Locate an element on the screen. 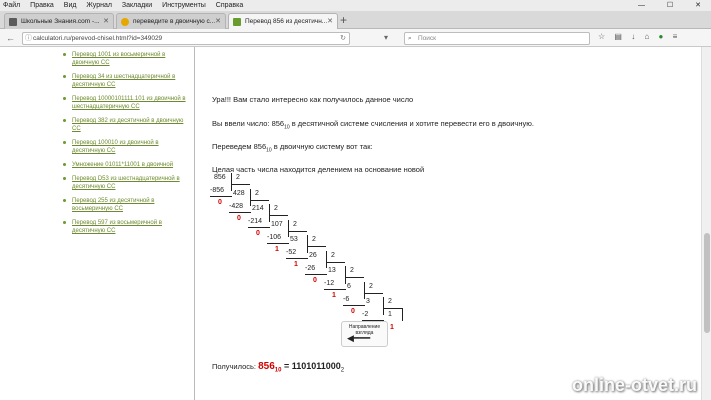 This screenshot has height=400, width=711. remainder-bit: 1 is located at coordinates (277, 249).